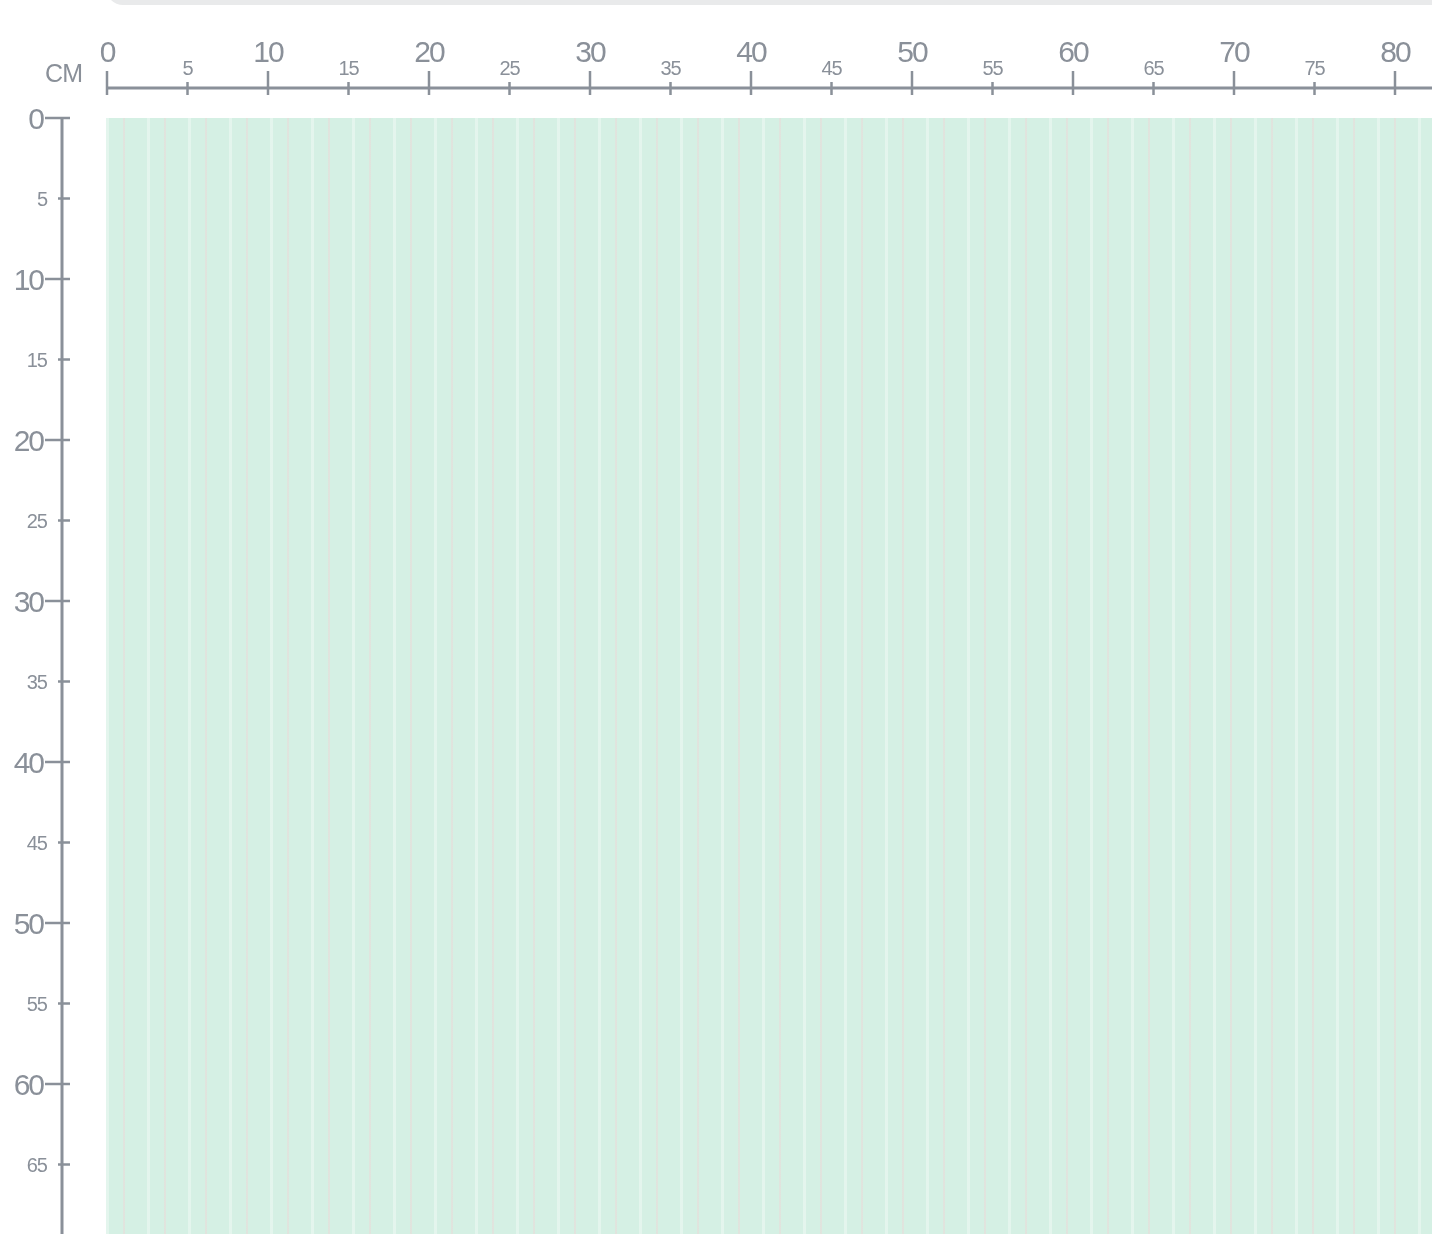 Image resolution: width=1432 pixels, height=1234 pixels. Describe the element at coordinates (1314, 68) in the screenshot. I see `ruler-label: 75` at that location.